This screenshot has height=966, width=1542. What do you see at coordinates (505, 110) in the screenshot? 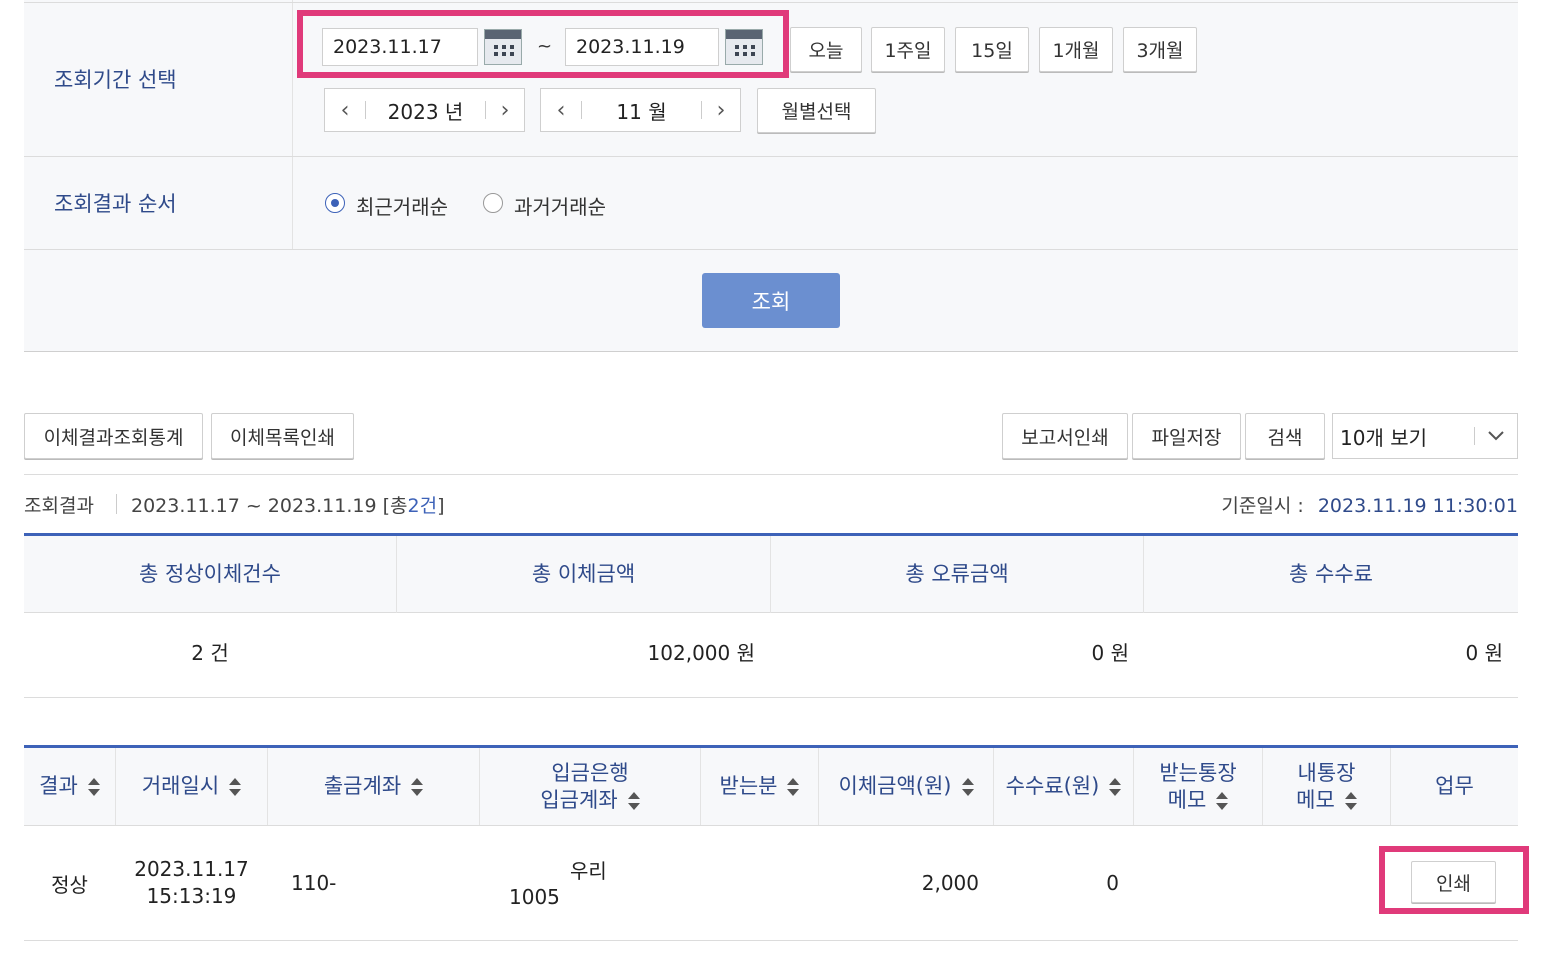
I see `year-next-chevron-icon: ›` at bounding box center [505, 110].